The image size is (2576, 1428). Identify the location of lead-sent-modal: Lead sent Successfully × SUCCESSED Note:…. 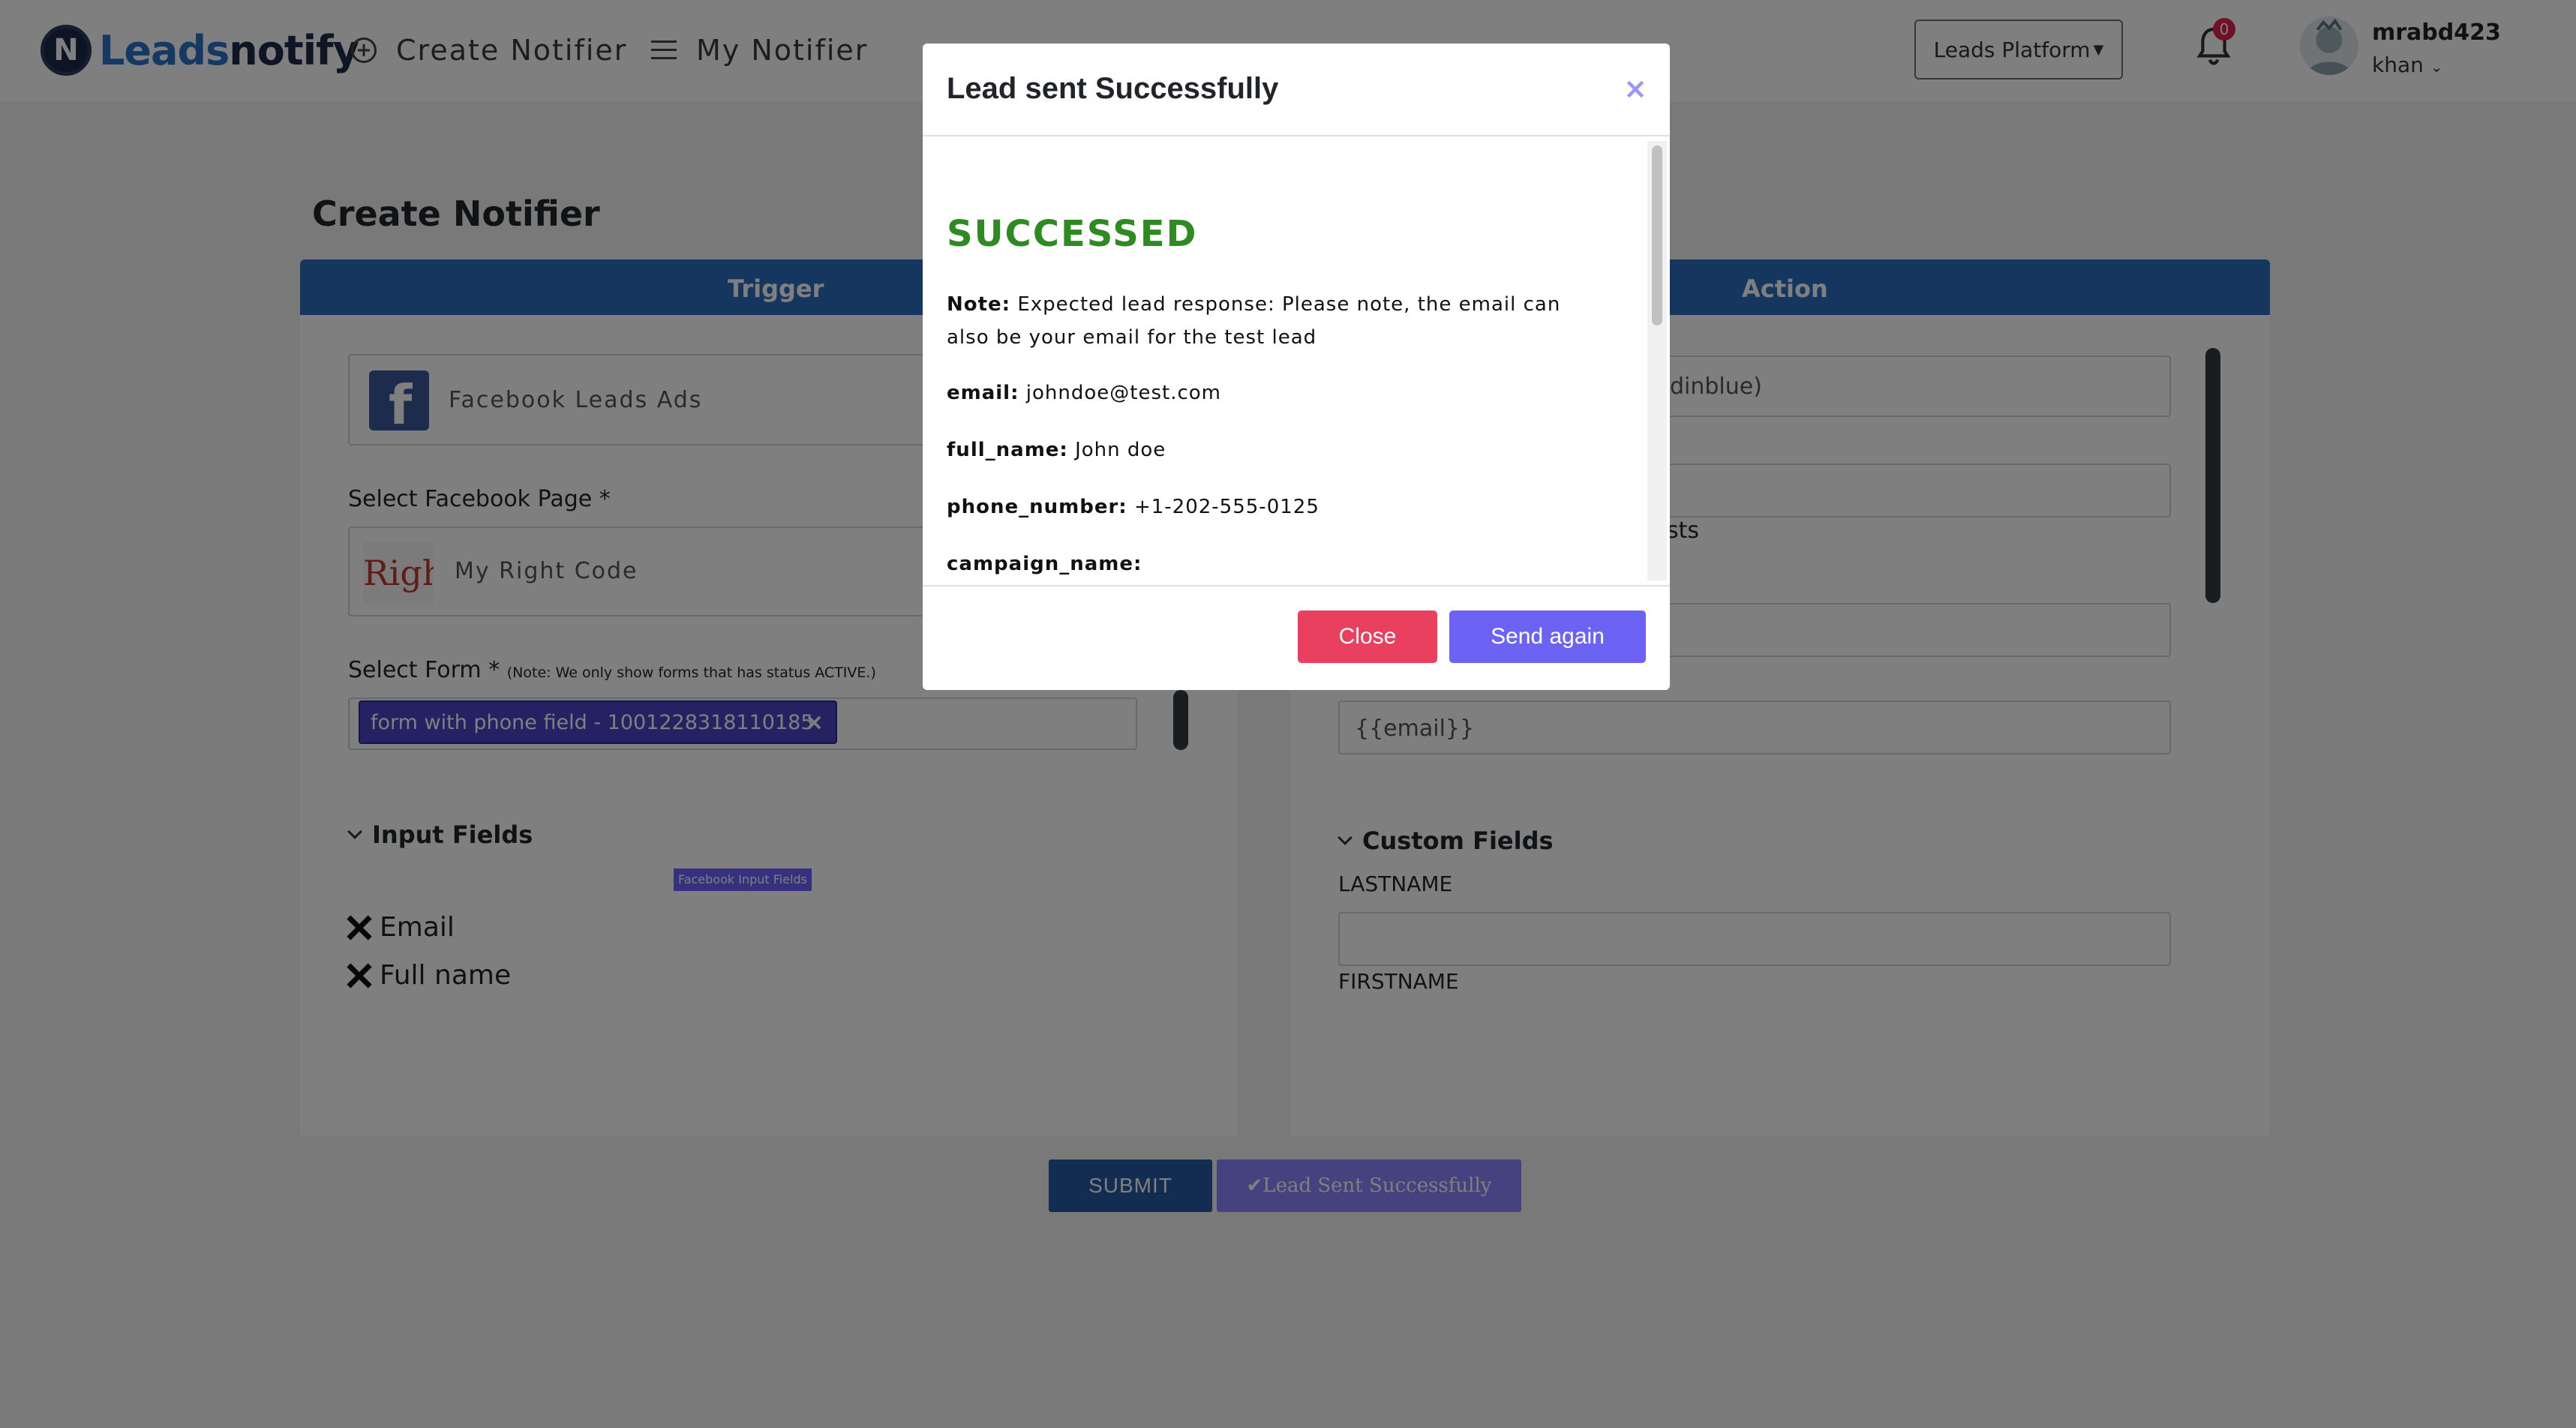
(1296, 367).